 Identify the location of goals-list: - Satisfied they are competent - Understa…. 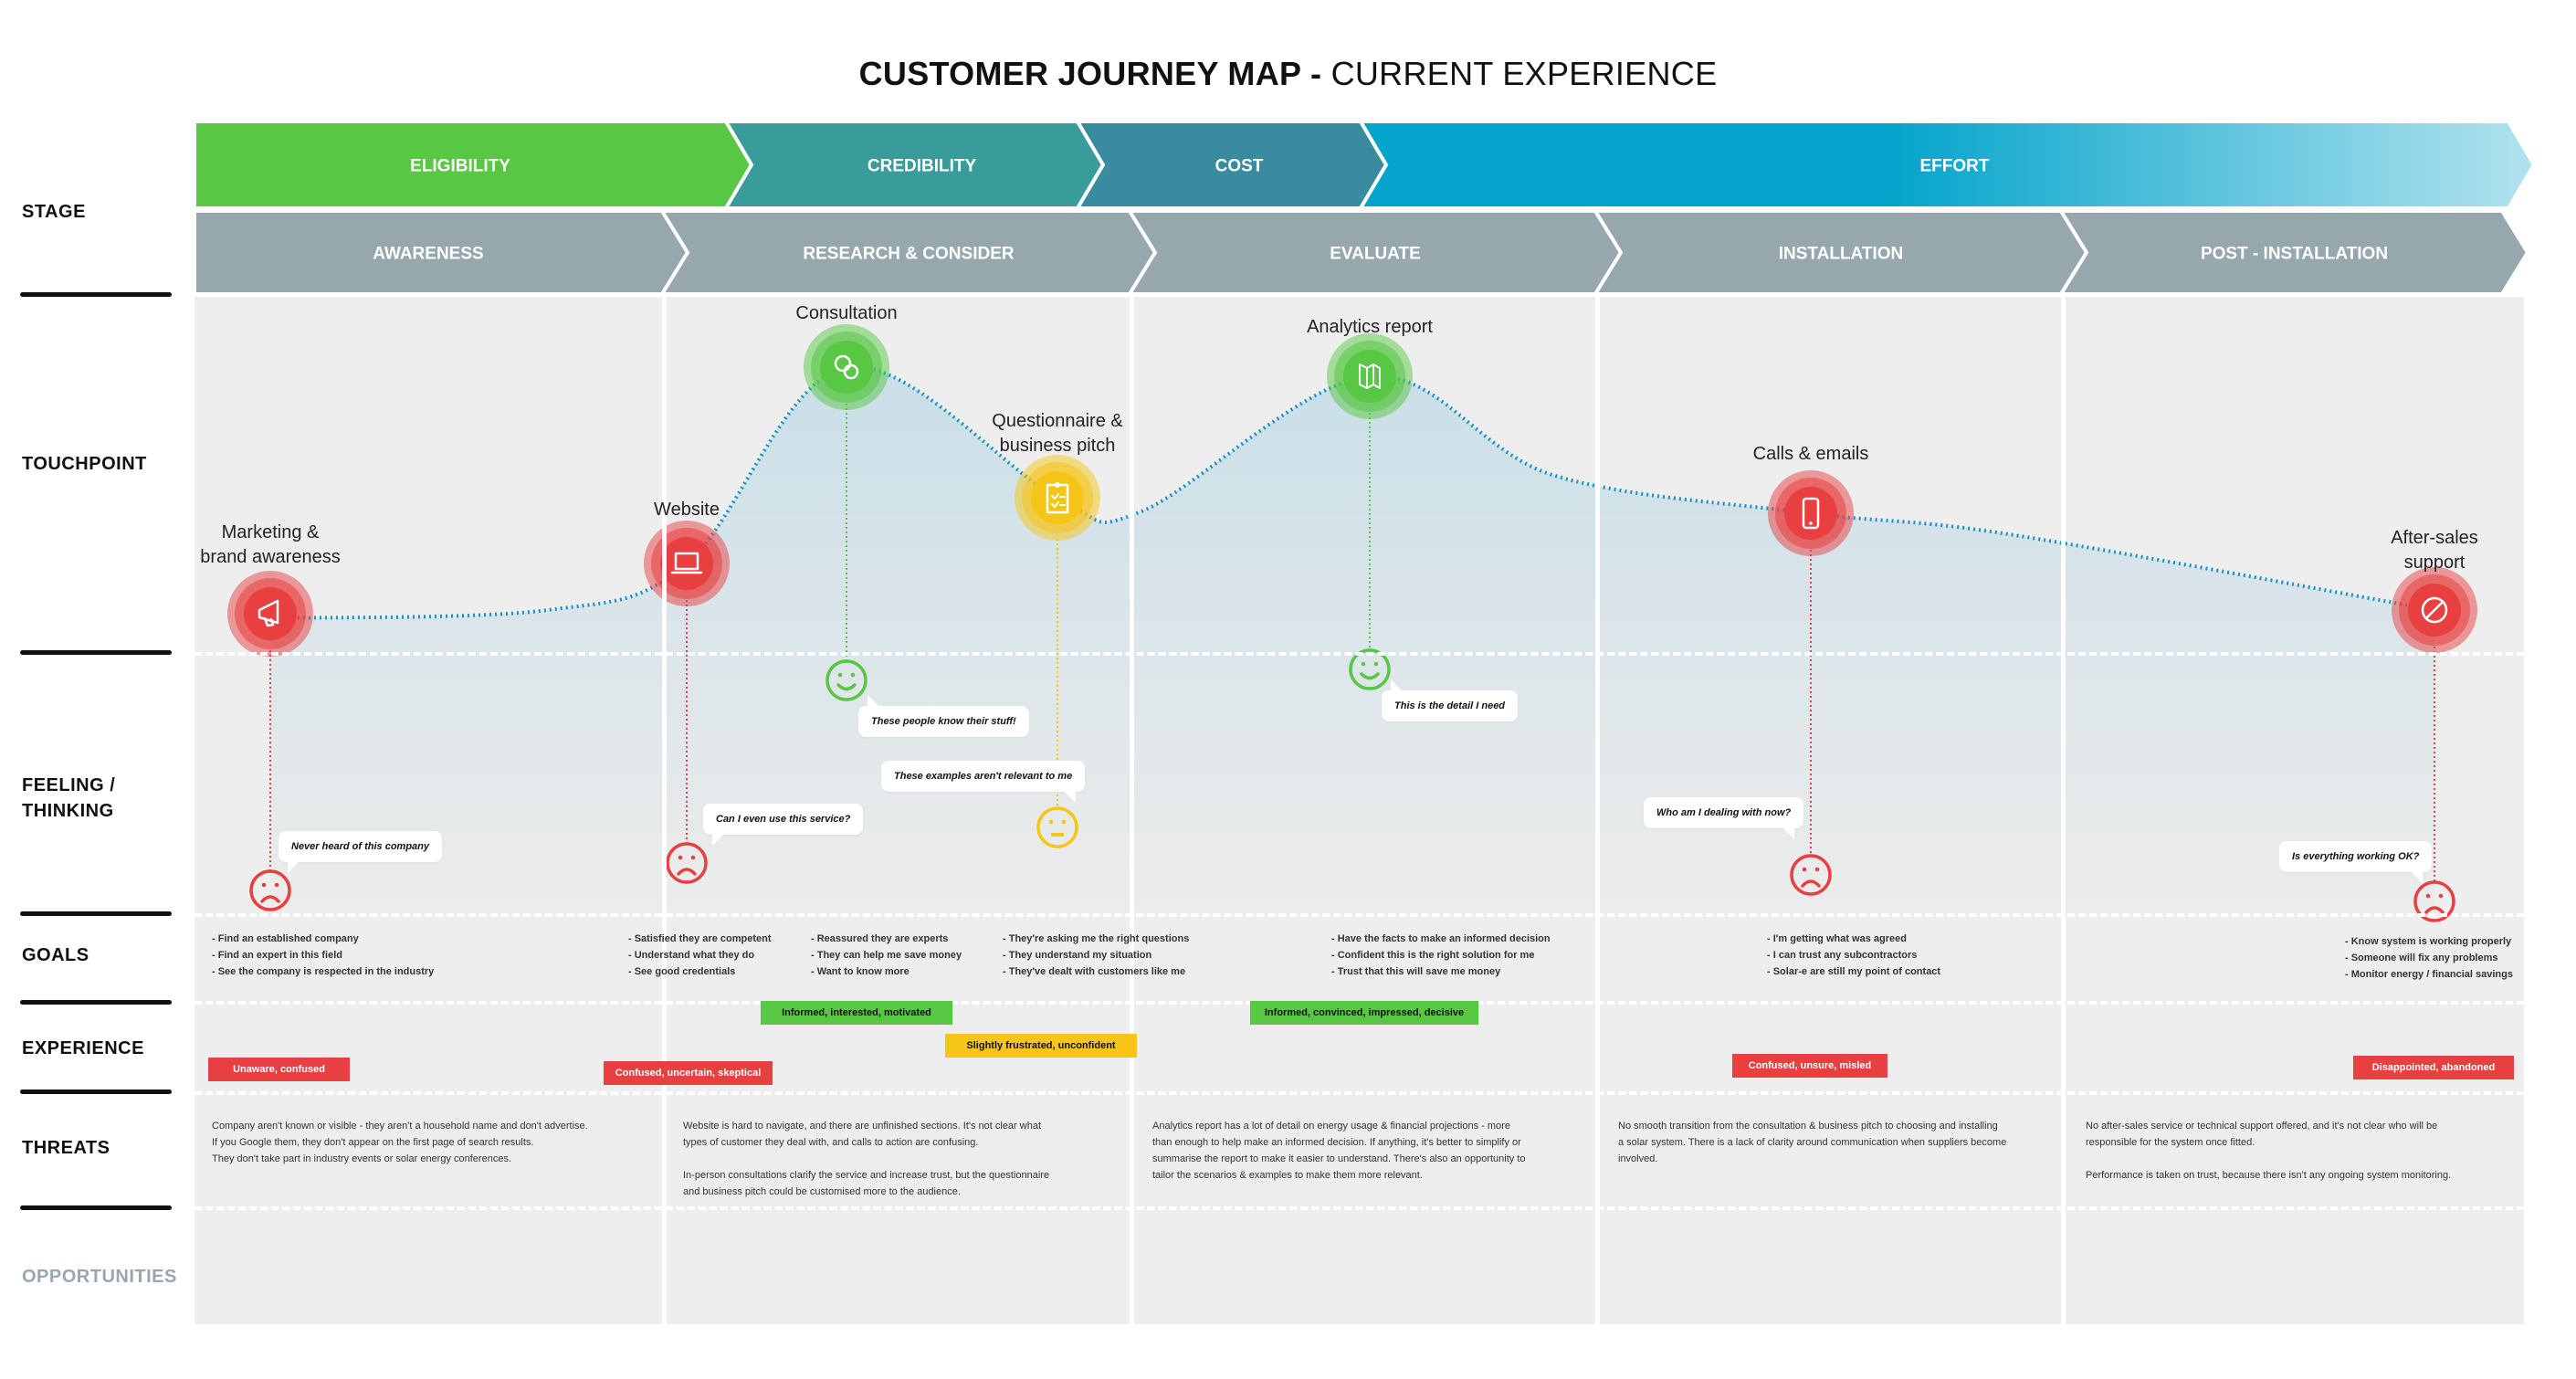
(700, 956).